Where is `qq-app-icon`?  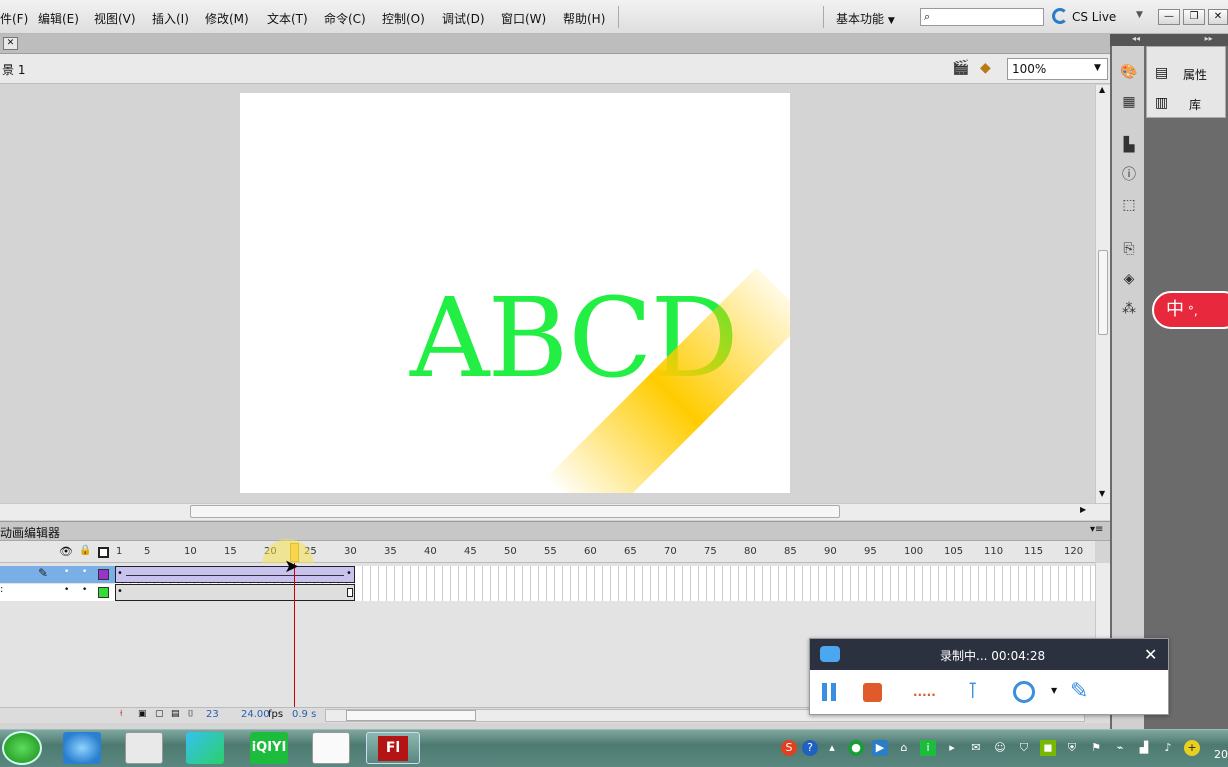
qq-app-icon is located at coordinates (82, 748).